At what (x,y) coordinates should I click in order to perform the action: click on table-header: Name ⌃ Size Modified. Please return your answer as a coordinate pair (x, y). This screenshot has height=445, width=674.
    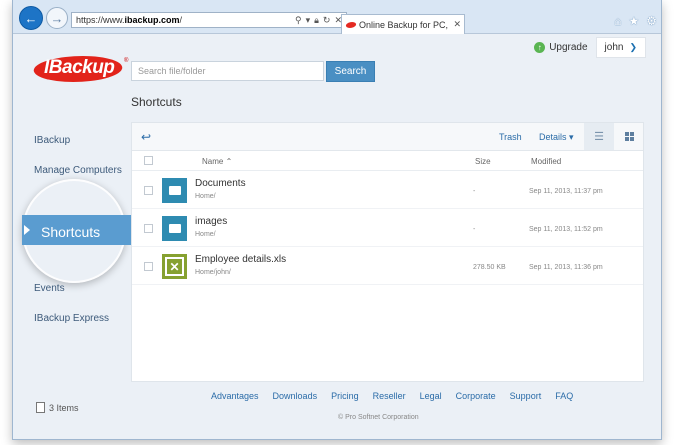
    Looking at the image, I should click on (387, 161).